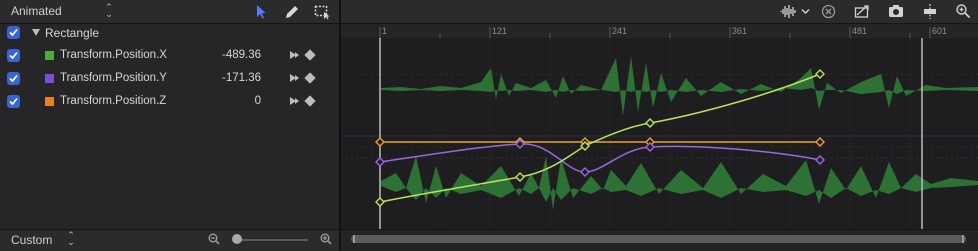  I want to click on ruler-label: 361, so click(740, 31).